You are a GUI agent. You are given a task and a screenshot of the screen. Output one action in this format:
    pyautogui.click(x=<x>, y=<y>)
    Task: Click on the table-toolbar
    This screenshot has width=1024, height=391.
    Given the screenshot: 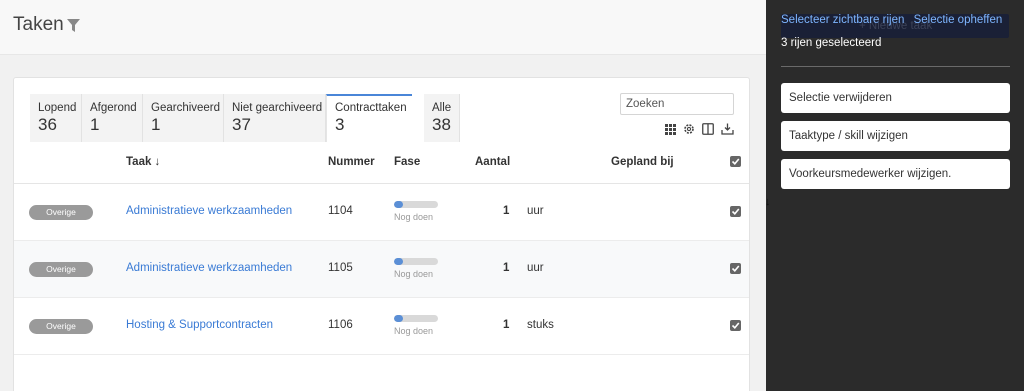 What is the action you would take?
    pyautogui.click(x=698, y=129)
    